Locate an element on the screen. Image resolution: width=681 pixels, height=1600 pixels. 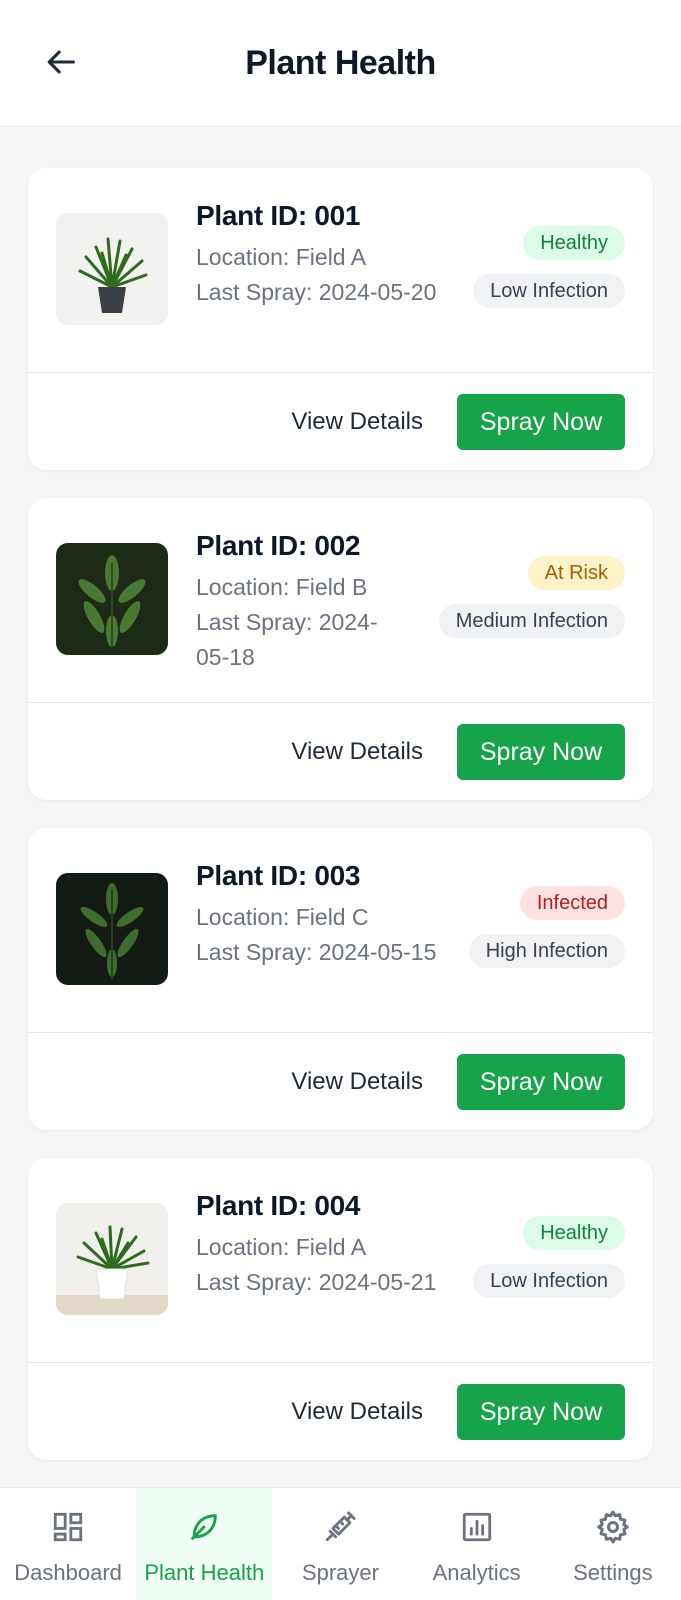
bottom-nav: Dashboard Plant Health Sprayer Analytics is located at coordinates (340, 1543).